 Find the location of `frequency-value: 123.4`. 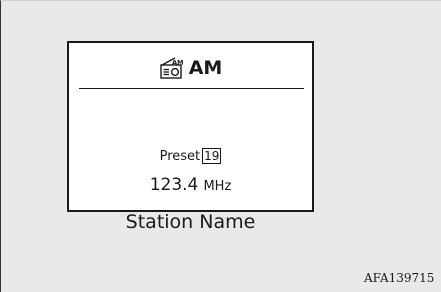

frequency-value: 123.4 is located at coordinates (174, 185).